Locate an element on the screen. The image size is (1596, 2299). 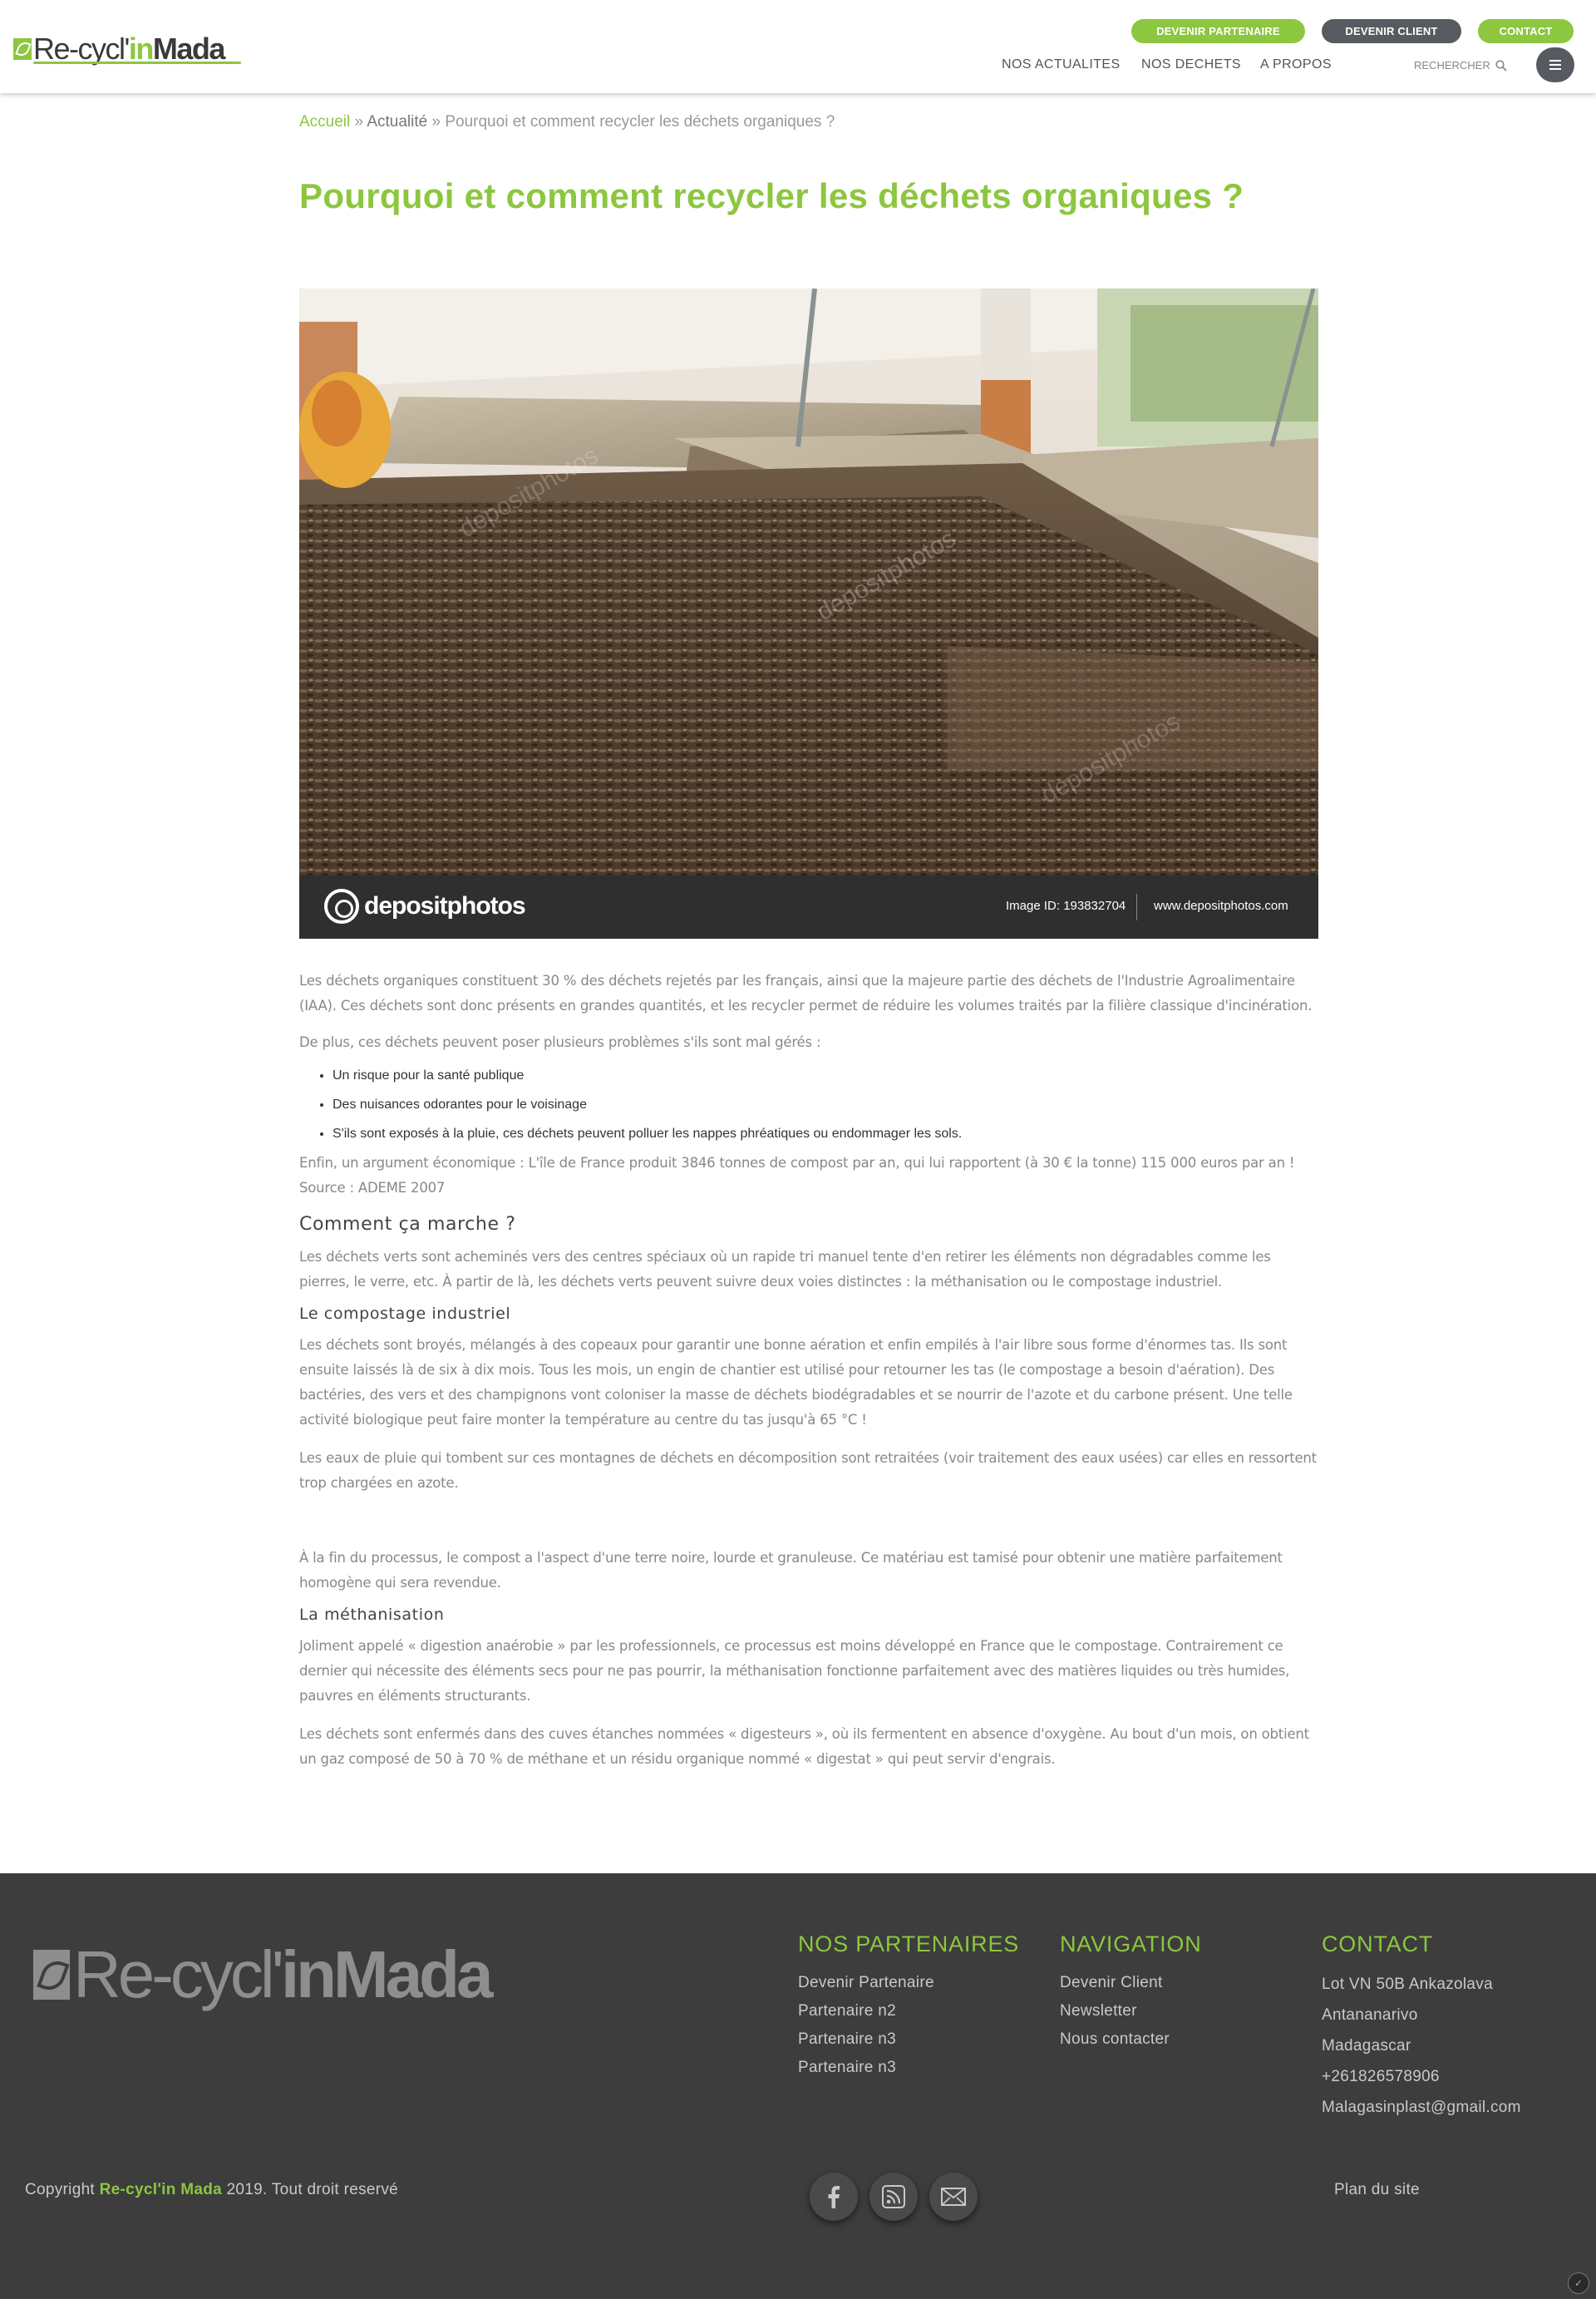
contact-button: CONTACT is located at coordinates (1526, 31).